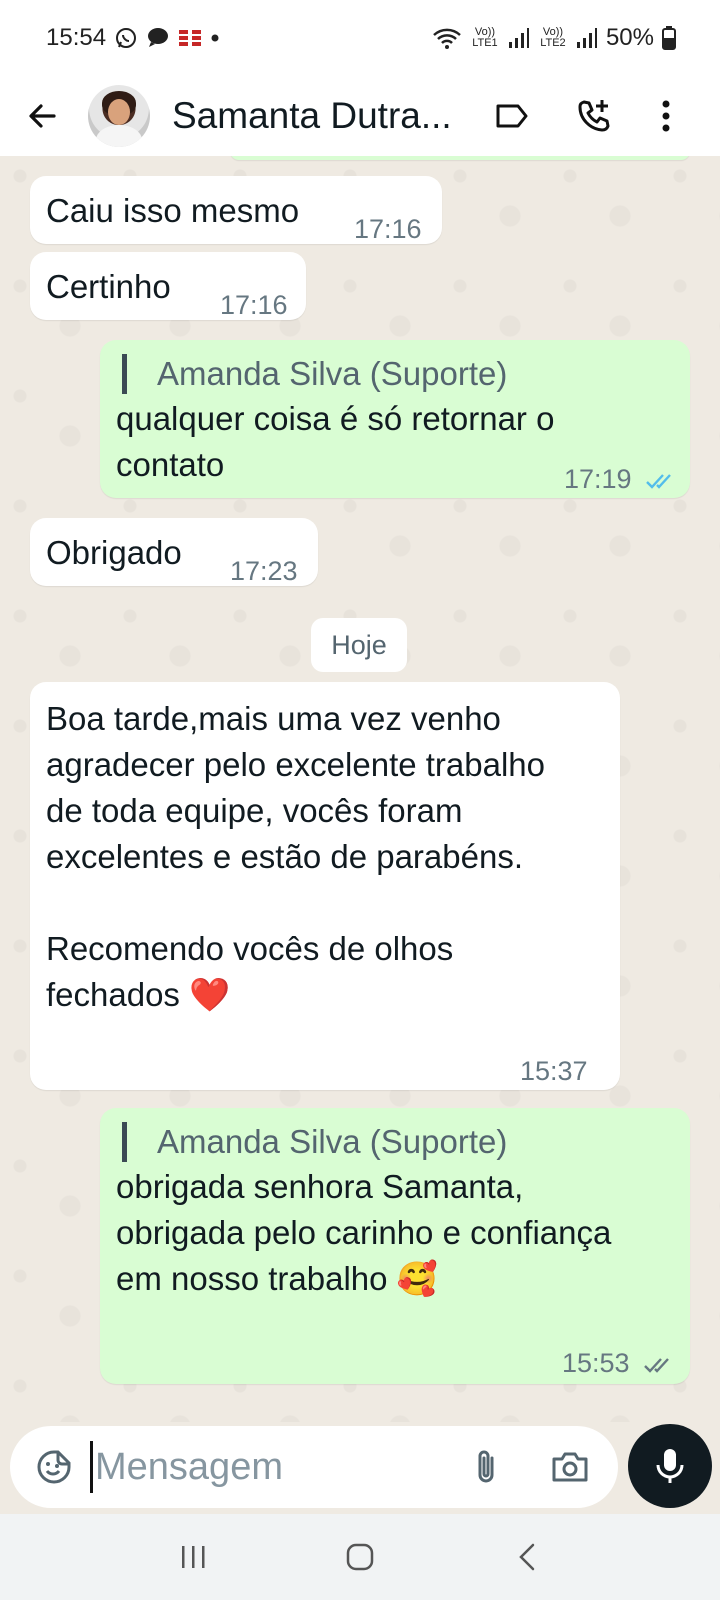 The height and width of the screenshot is (1600, 720). I want to click on arrow-back-icon, so click(42, 116).